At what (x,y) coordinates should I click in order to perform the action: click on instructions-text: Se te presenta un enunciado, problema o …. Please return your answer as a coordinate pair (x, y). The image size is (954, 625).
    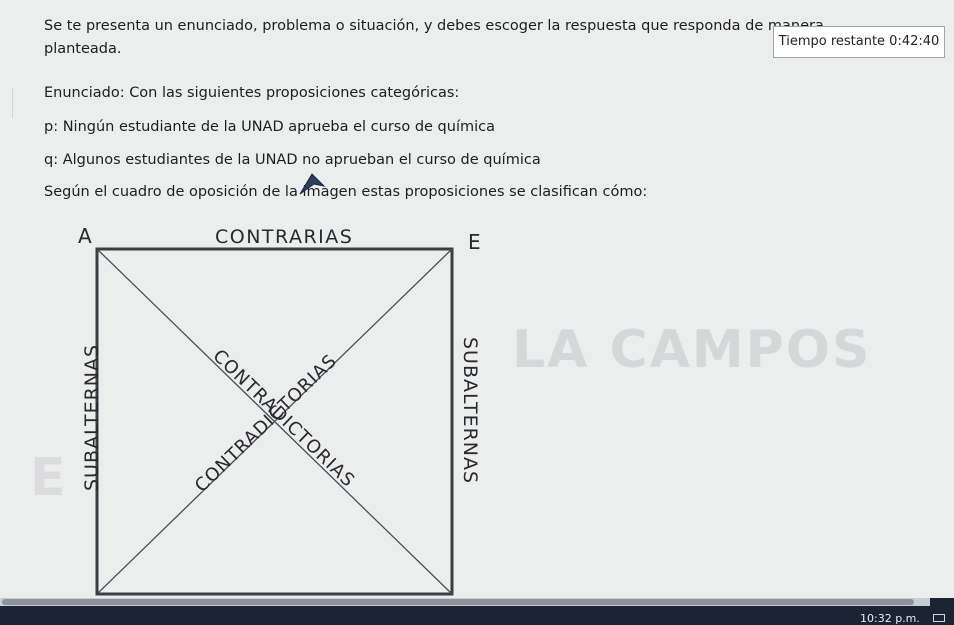
    Looking at the image, I should click on (434, 26).